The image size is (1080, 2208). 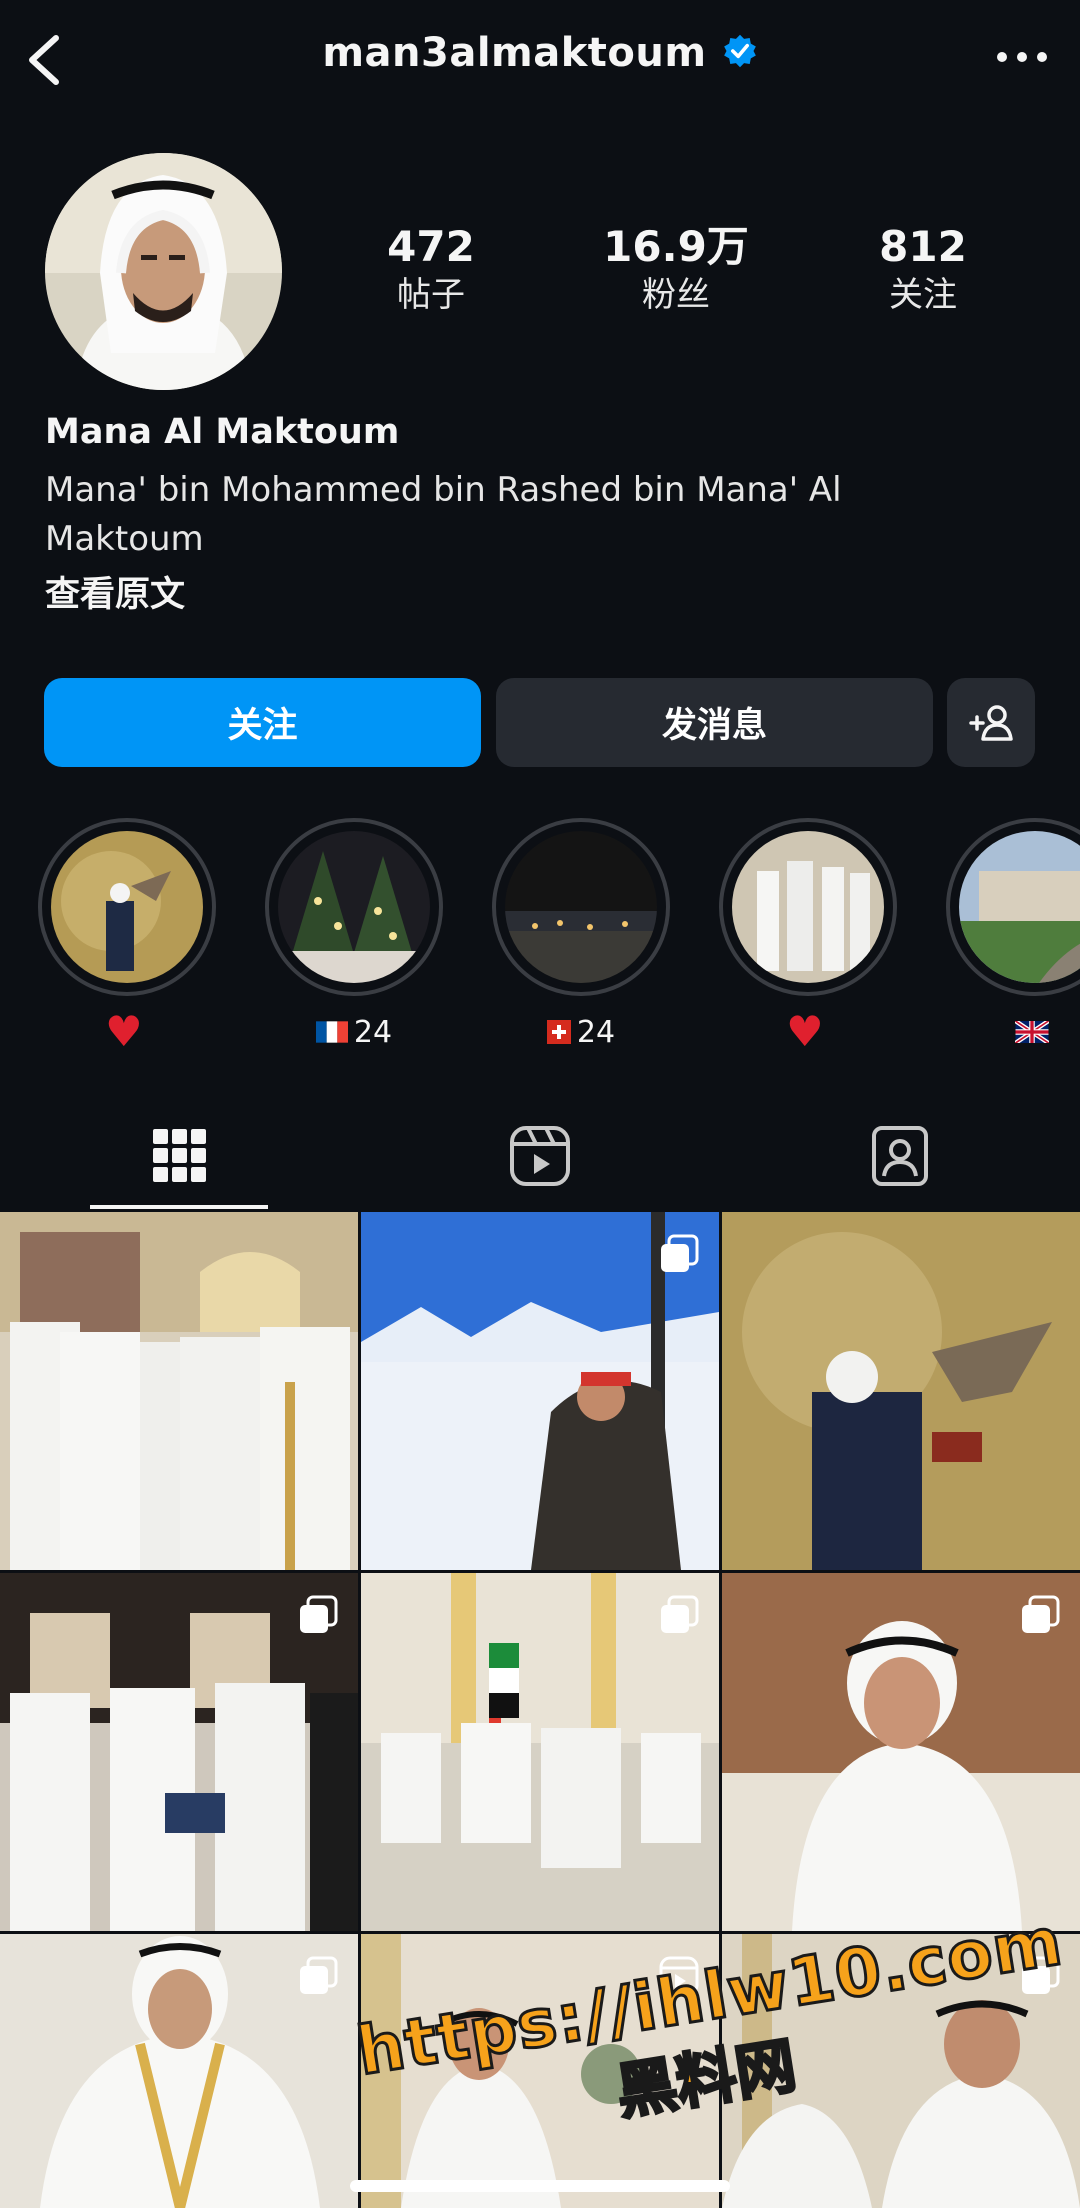 I want to click on top-bar: man3almaktoum, so click(x=540, y=60).